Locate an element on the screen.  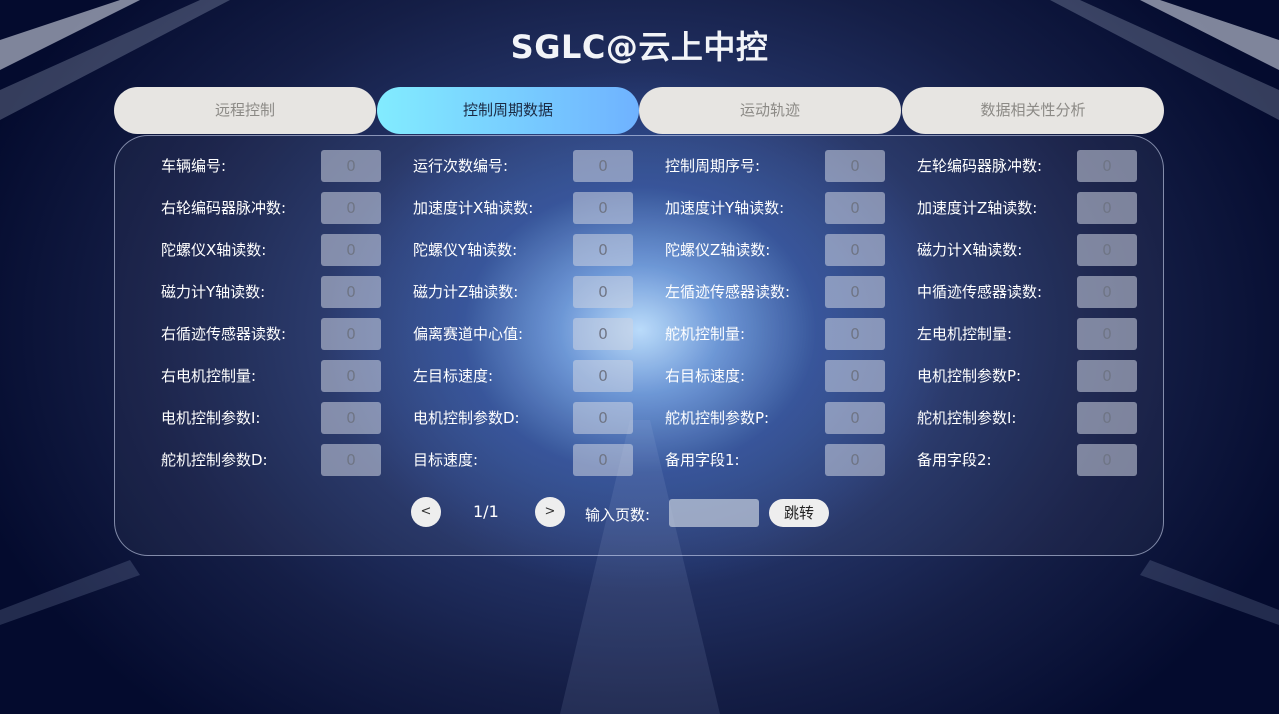
next-page-button: > is located at coordinates (550, 512).